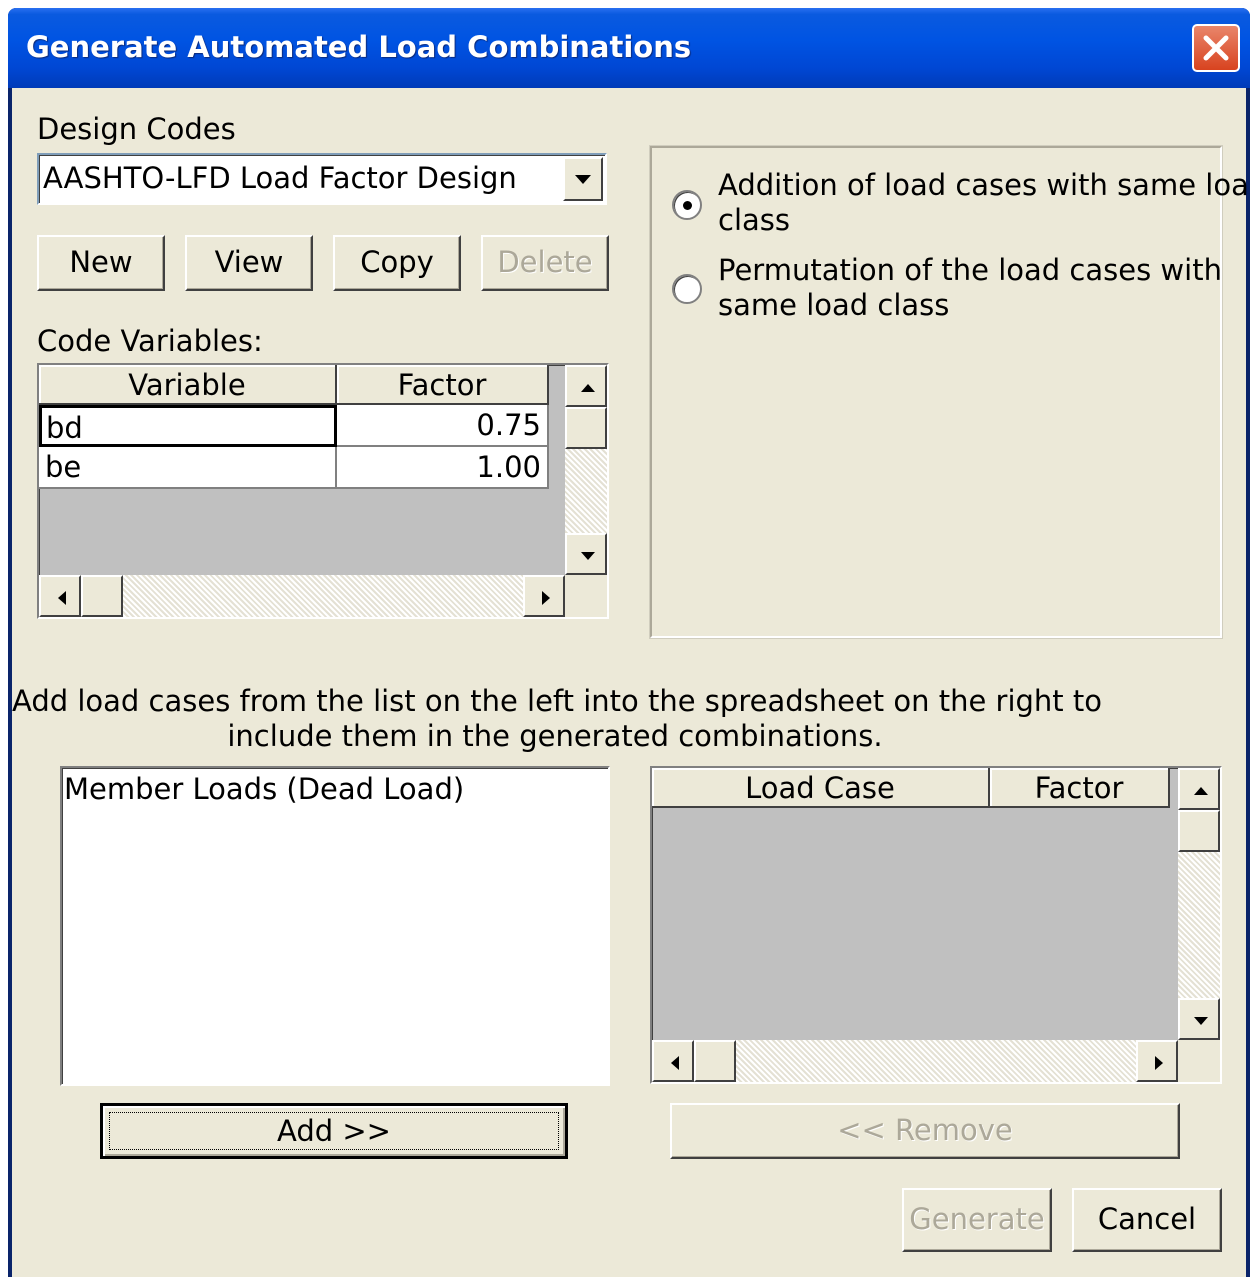 The width and height of the screenshot is (1250, 1277). Describe the element at coordinates (264, 789) in the screenshot. I see `list-item: Member Loads (Dead Load)` at that location.